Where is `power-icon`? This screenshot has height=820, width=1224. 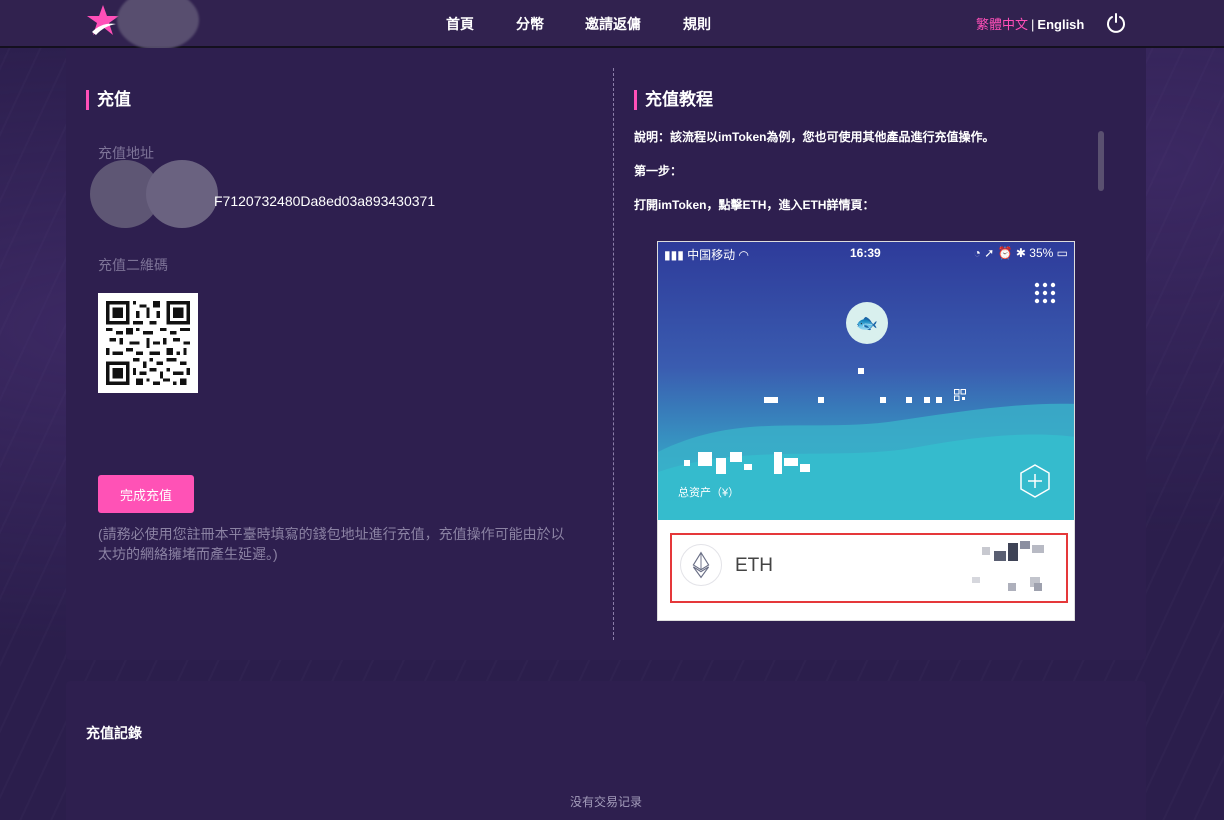 power-icon is located at coordinates (1116, 23).